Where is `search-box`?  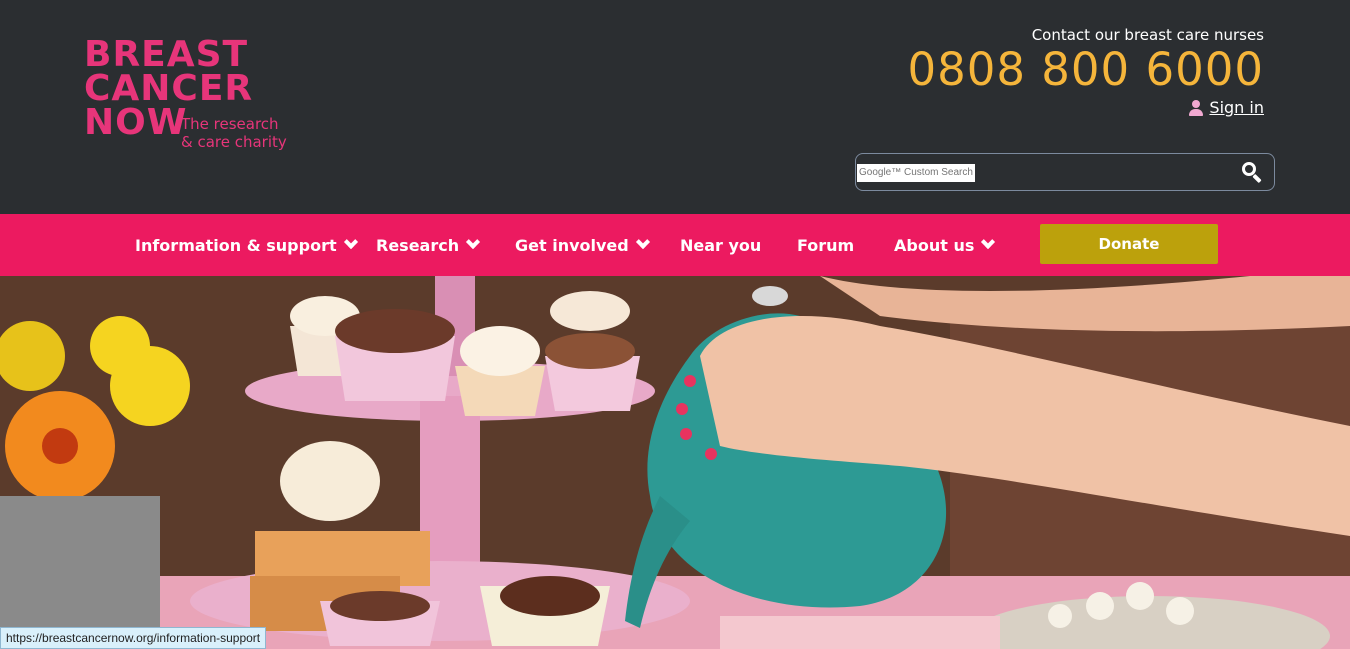 search-box is located at coordinates (1065, 172).